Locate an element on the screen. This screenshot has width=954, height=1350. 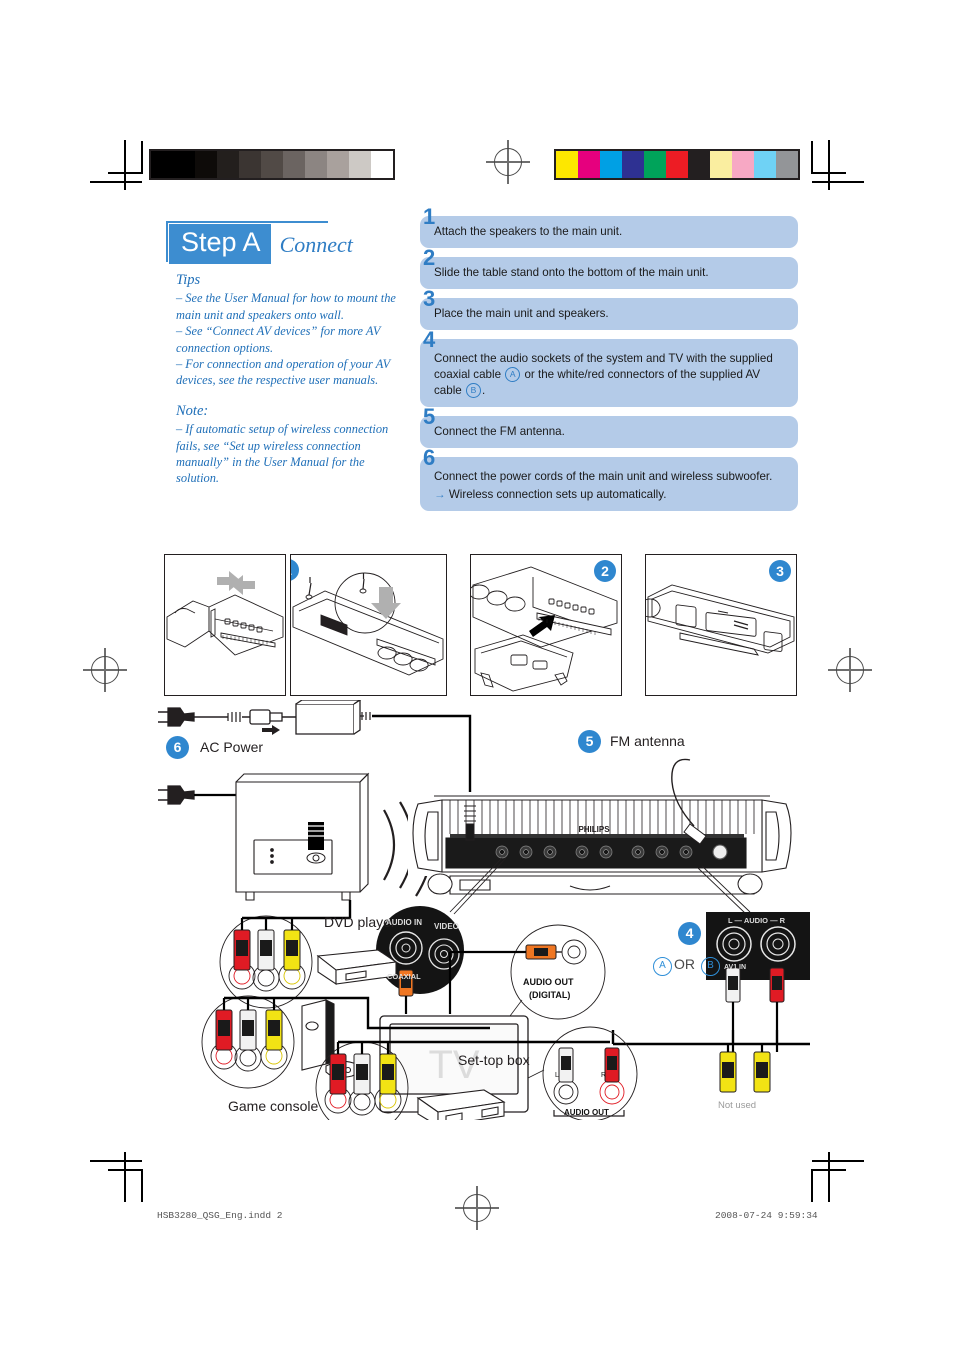
grayscale-calibration-bar is located at coordinates (272, 164).